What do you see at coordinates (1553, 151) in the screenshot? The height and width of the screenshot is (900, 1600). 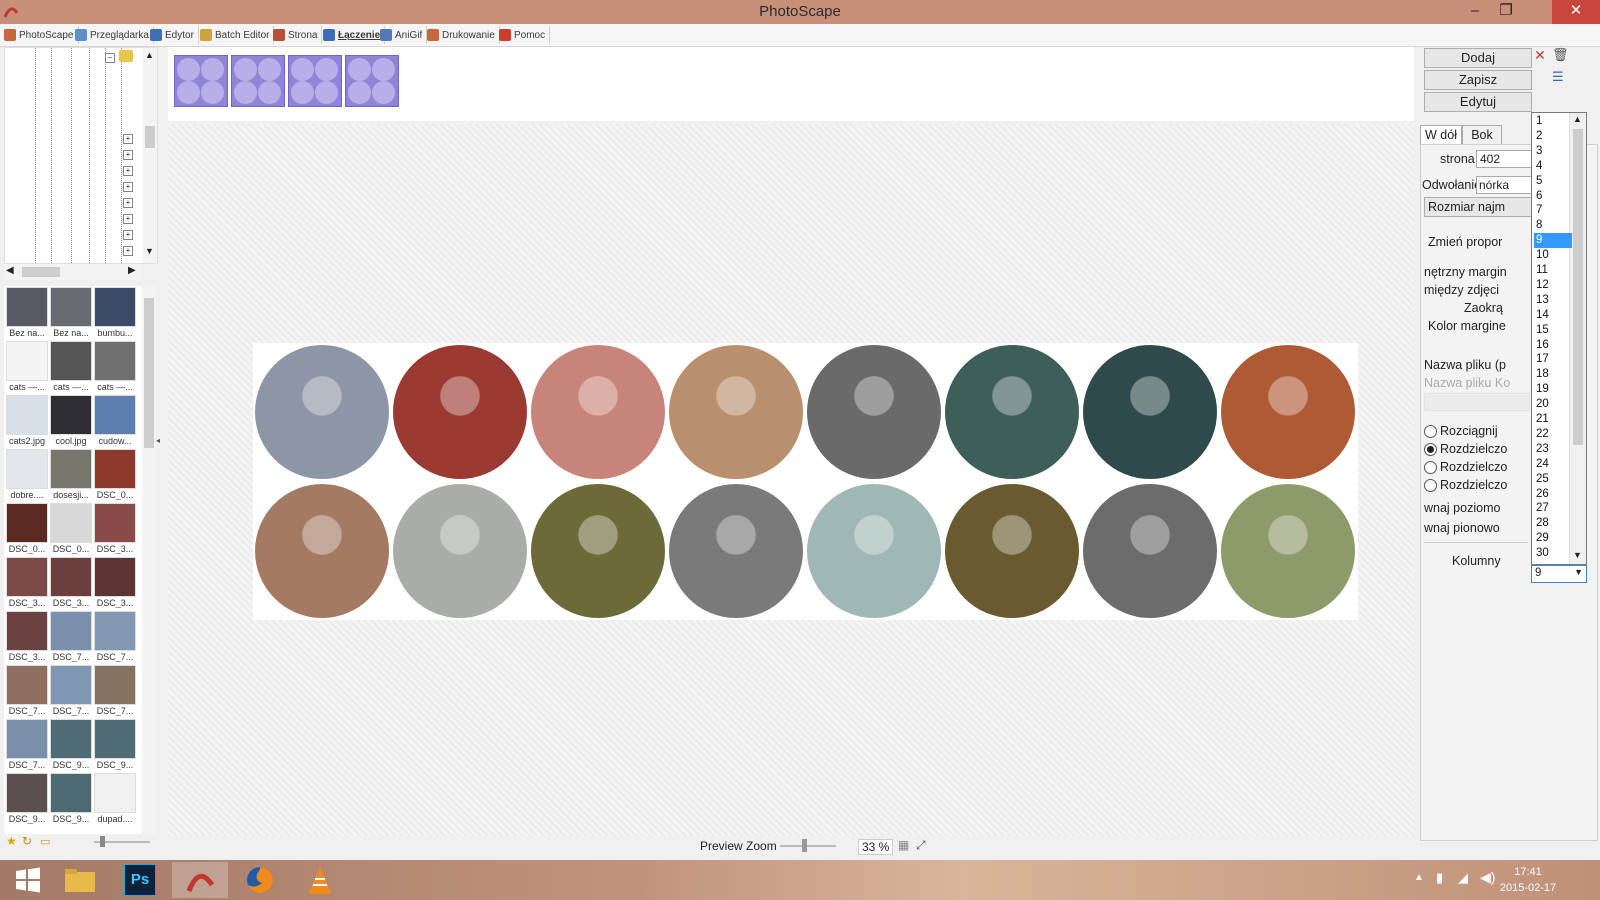 I see `columns-option: 3` at bounding box center [1553, 151].